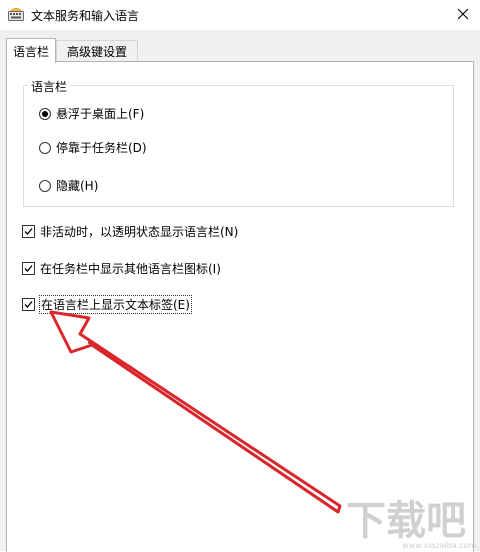  I want to click on radio-label: 停靠于任务栏(D), so click(101, 148).